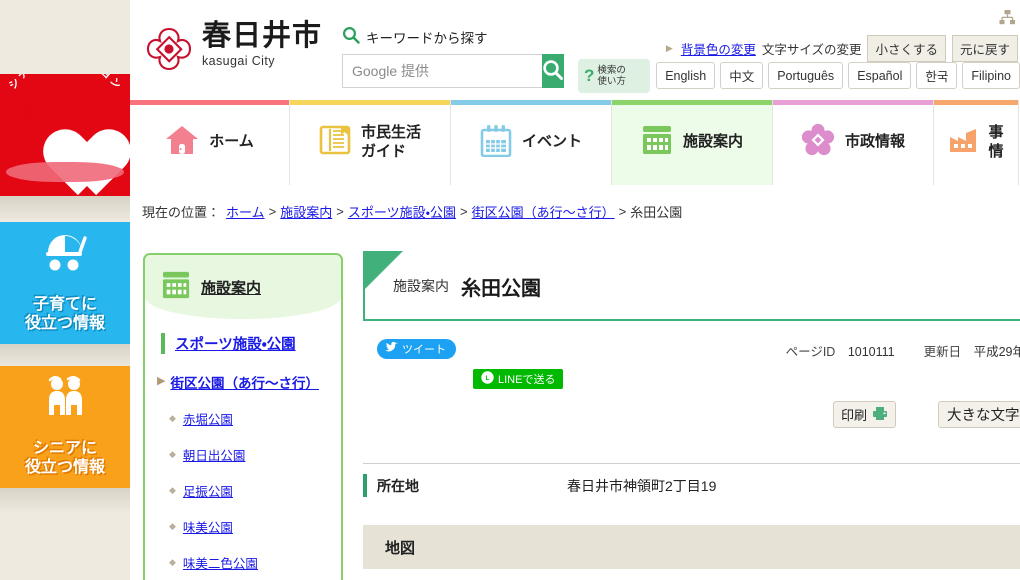  Describe the element at coordinates (686, 75) in the screenshot. I see `lang-button-english: English` at that location.